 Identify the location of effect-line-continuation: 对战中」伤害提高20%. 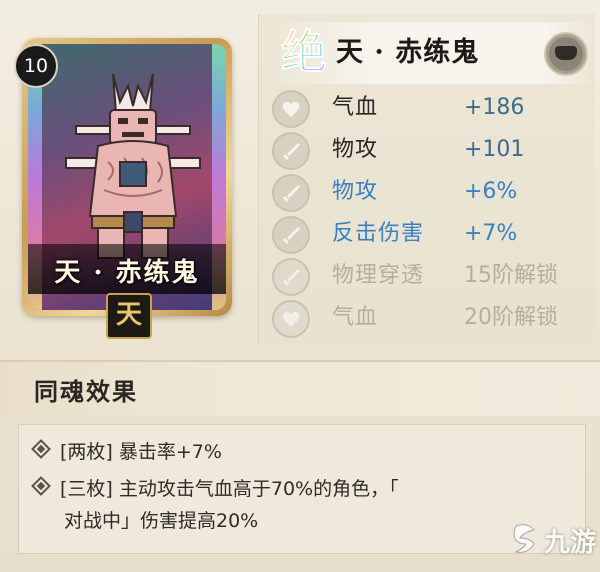
(161, 521).